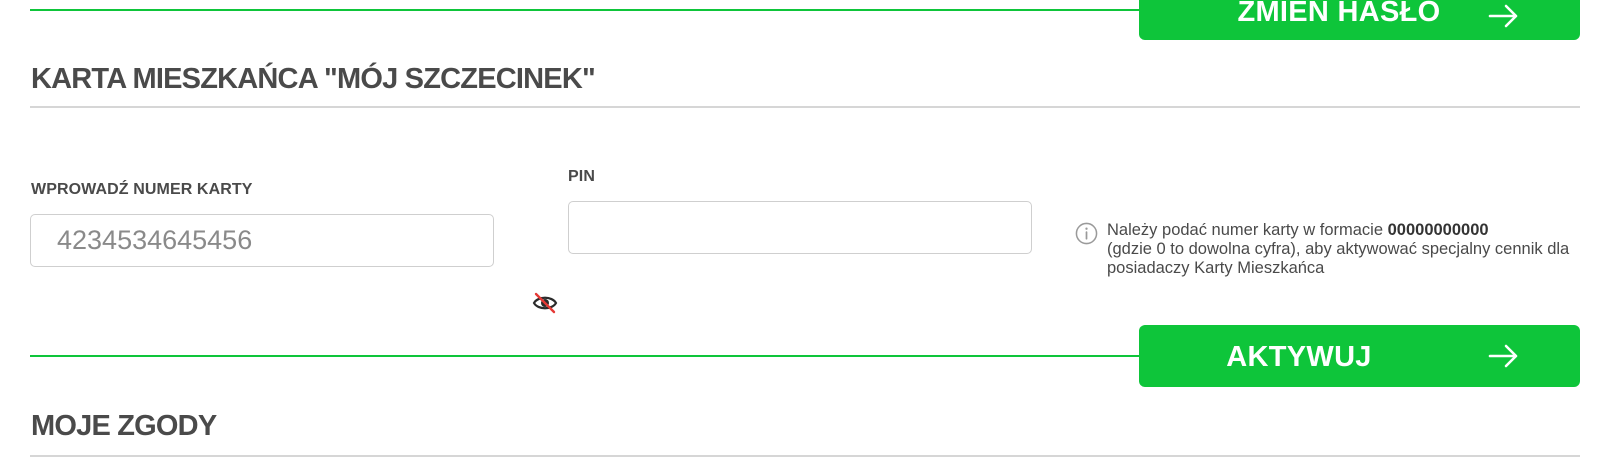 Image resolution: width=1600 pixels, height=459 pixels. Describe the element at coordinates (581, 176) in the screenshot. I see `pin-label: PIN` at that location.